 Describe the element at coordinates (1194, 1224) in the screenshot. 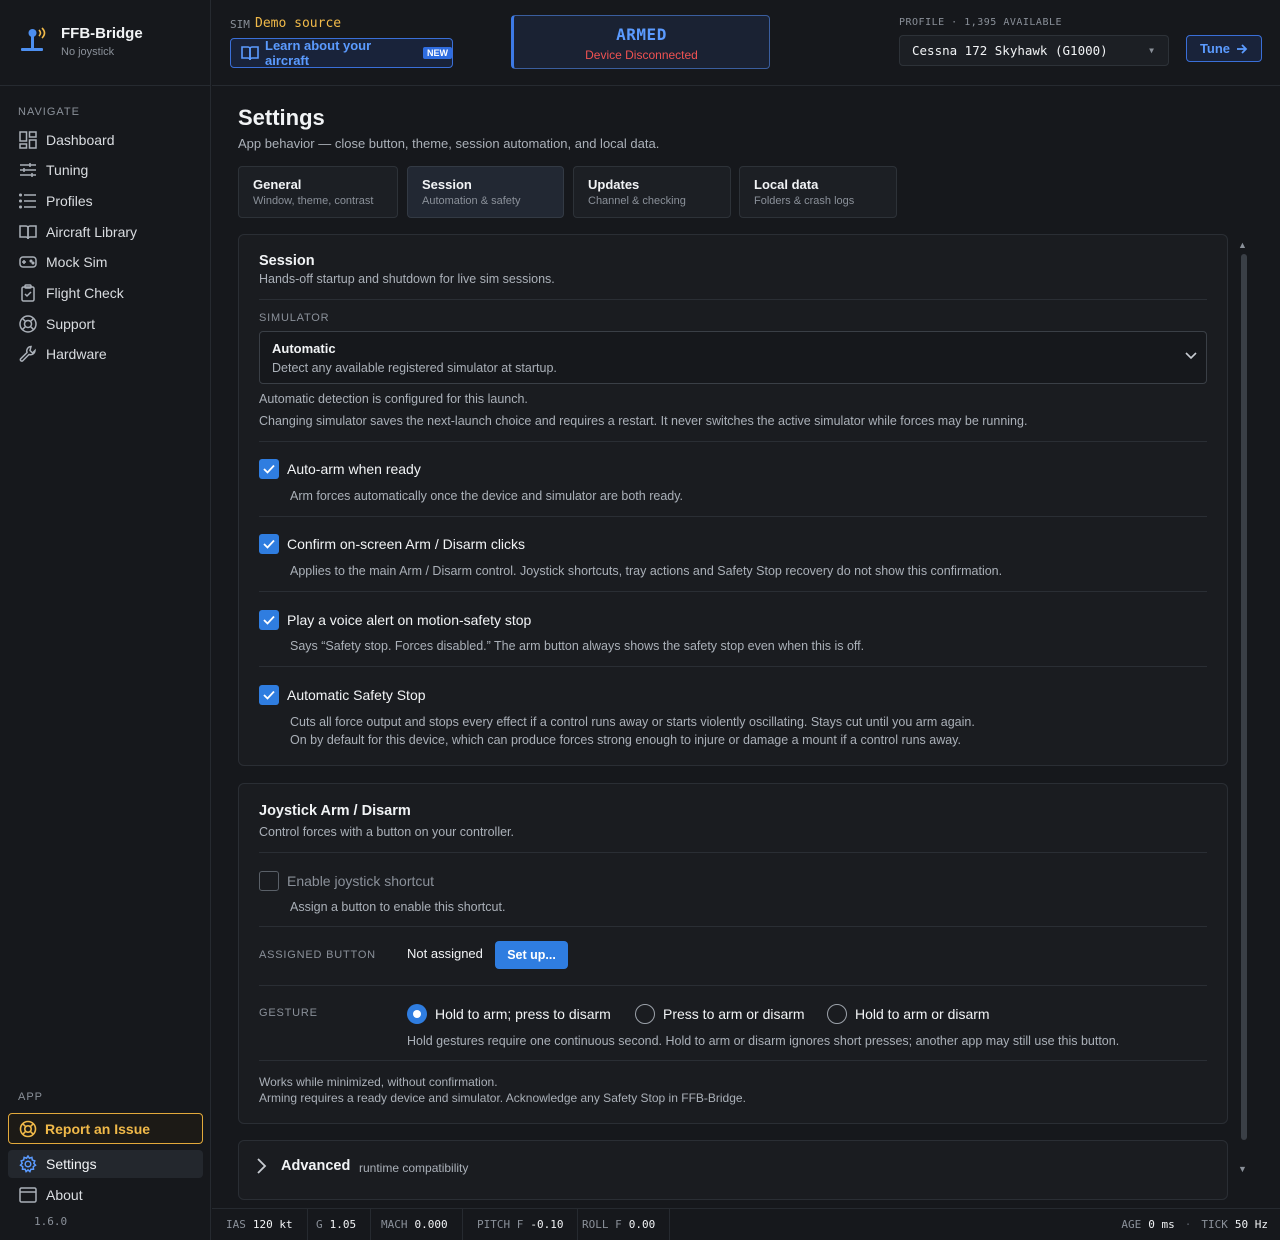

I see `timing-readout: AGE 0 ms · TICK 50 Hz` at that location.